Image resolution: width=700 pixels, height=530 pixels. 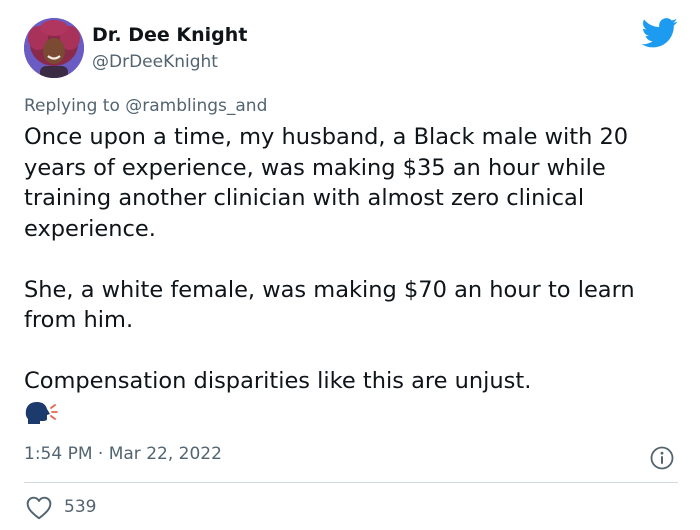 I want to click on author-display-name: Dr. Dee Knight, so click(x=169, y=35).